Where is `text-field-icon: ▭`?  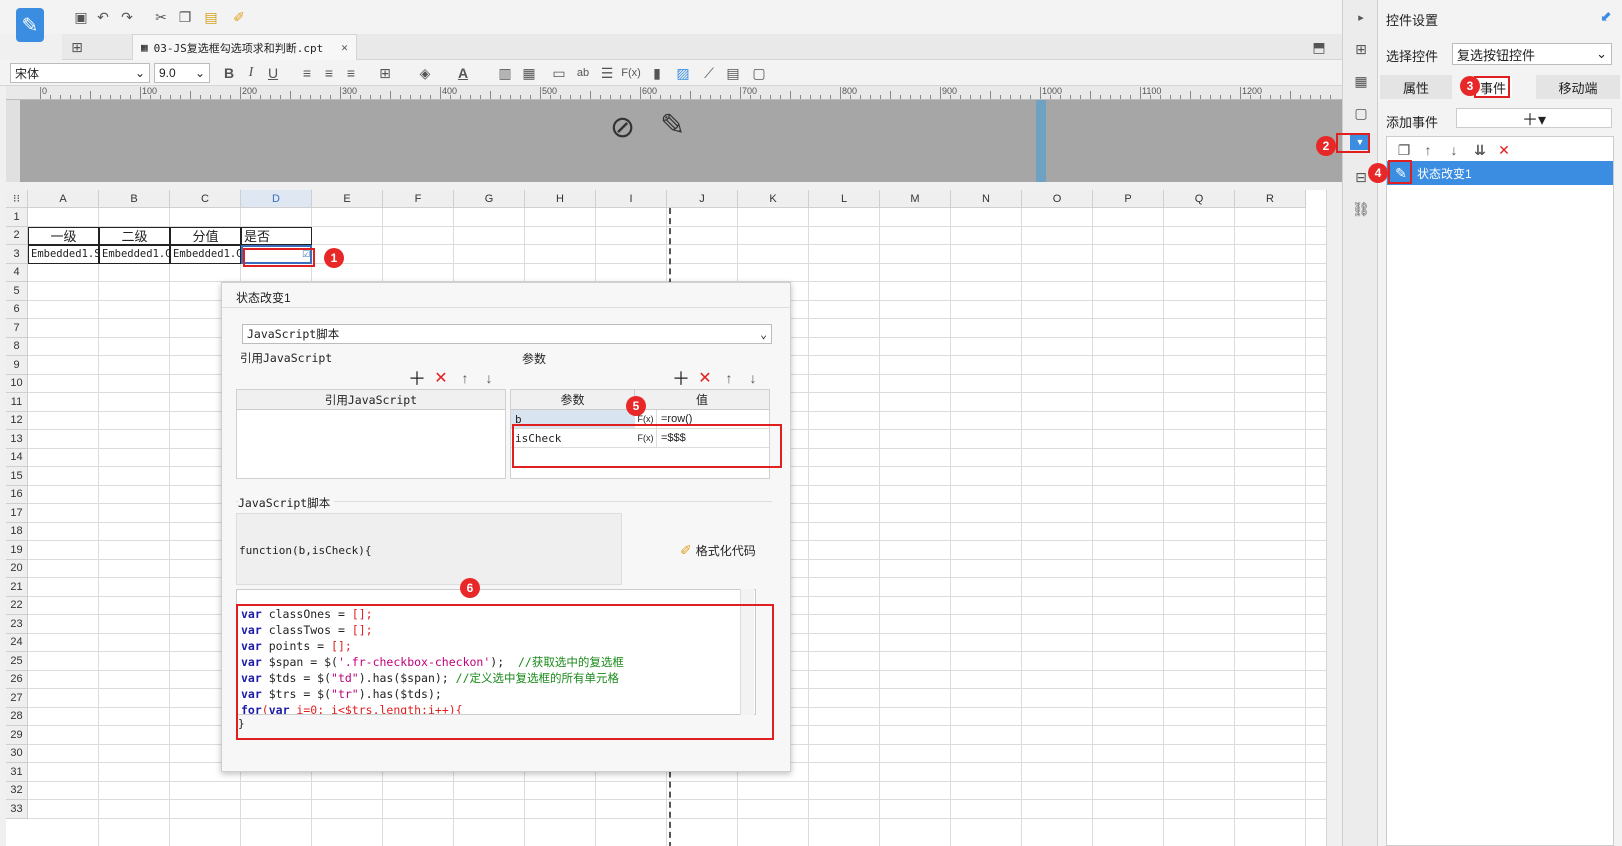
text-field-icon: ▭ is located at coordinates (559, 73).